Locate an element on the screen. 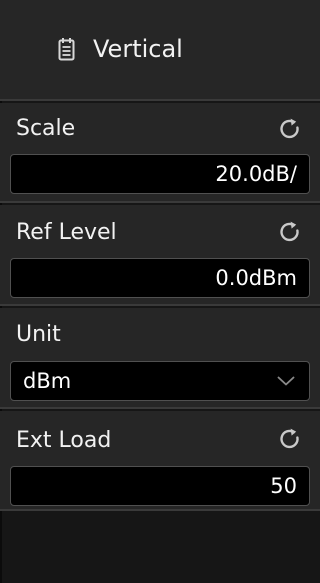 This screenshot has width=320, height=583. scale-value: 20.0dB/ is located at coordinates (256, 174).